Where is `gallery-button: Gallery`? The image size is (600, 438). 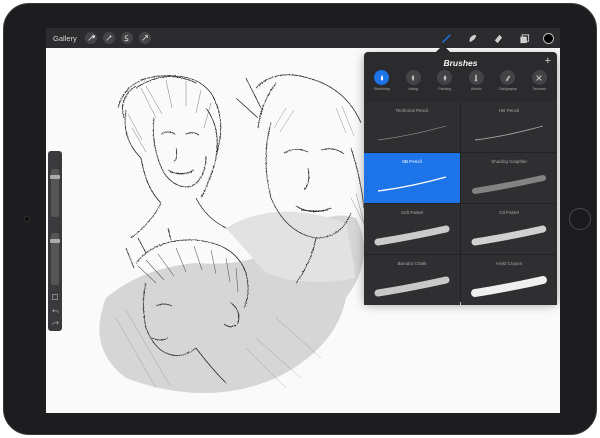 gallery-button: Gallery is located at coordinates (65, 38).